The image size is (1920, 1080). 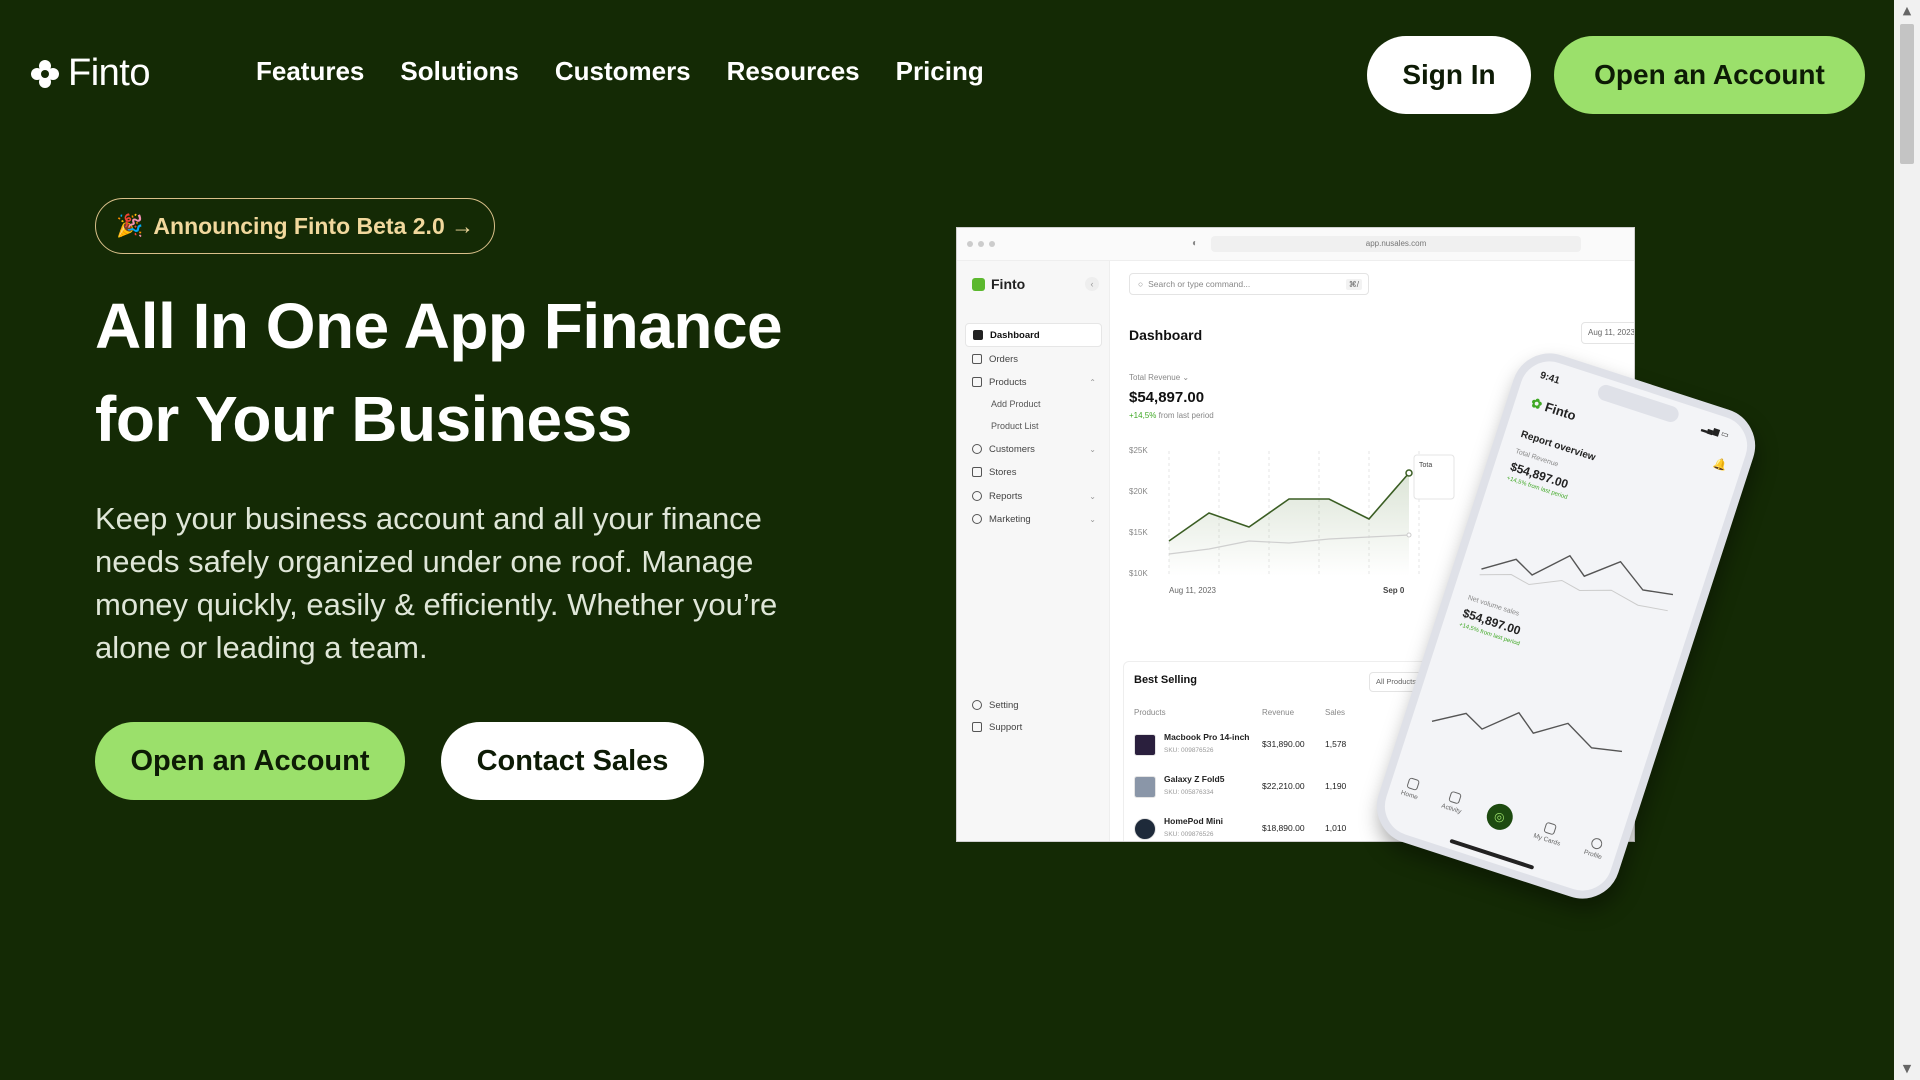 What do you see at coordinates (1336, 828) in the screenshot?
I see `product-sales: 1,010` at bounding box center [1336, 828].